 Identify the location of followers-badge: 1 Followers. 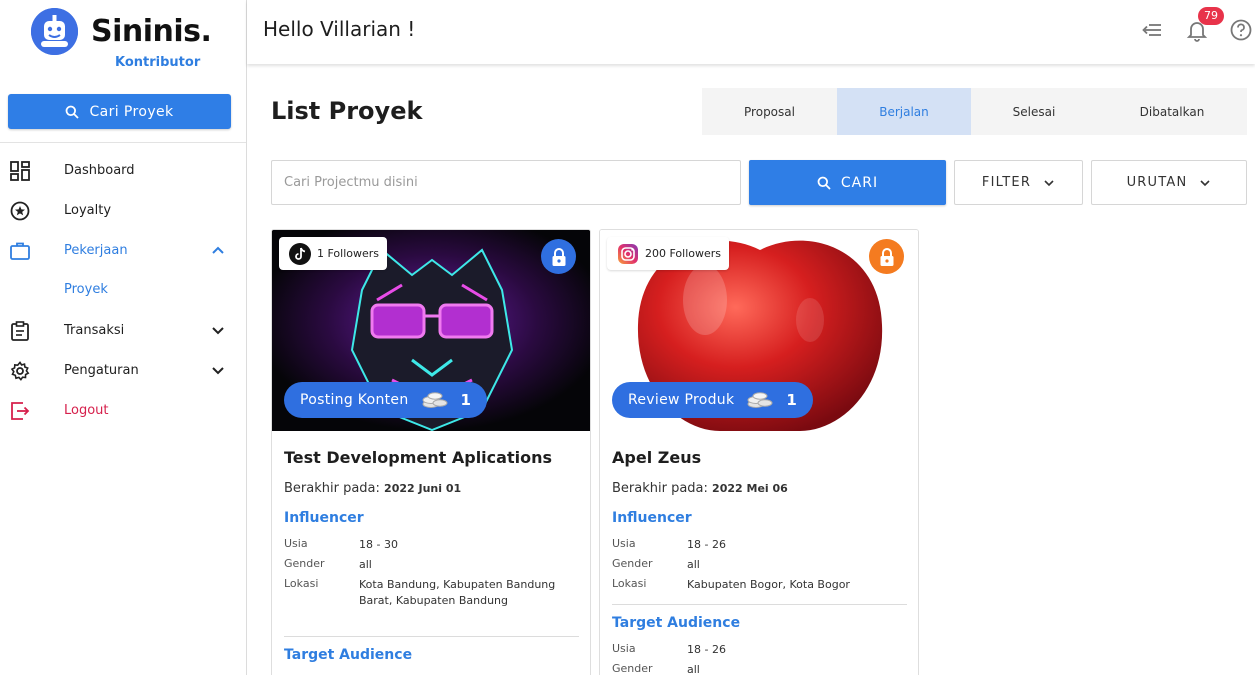
(333, 253).